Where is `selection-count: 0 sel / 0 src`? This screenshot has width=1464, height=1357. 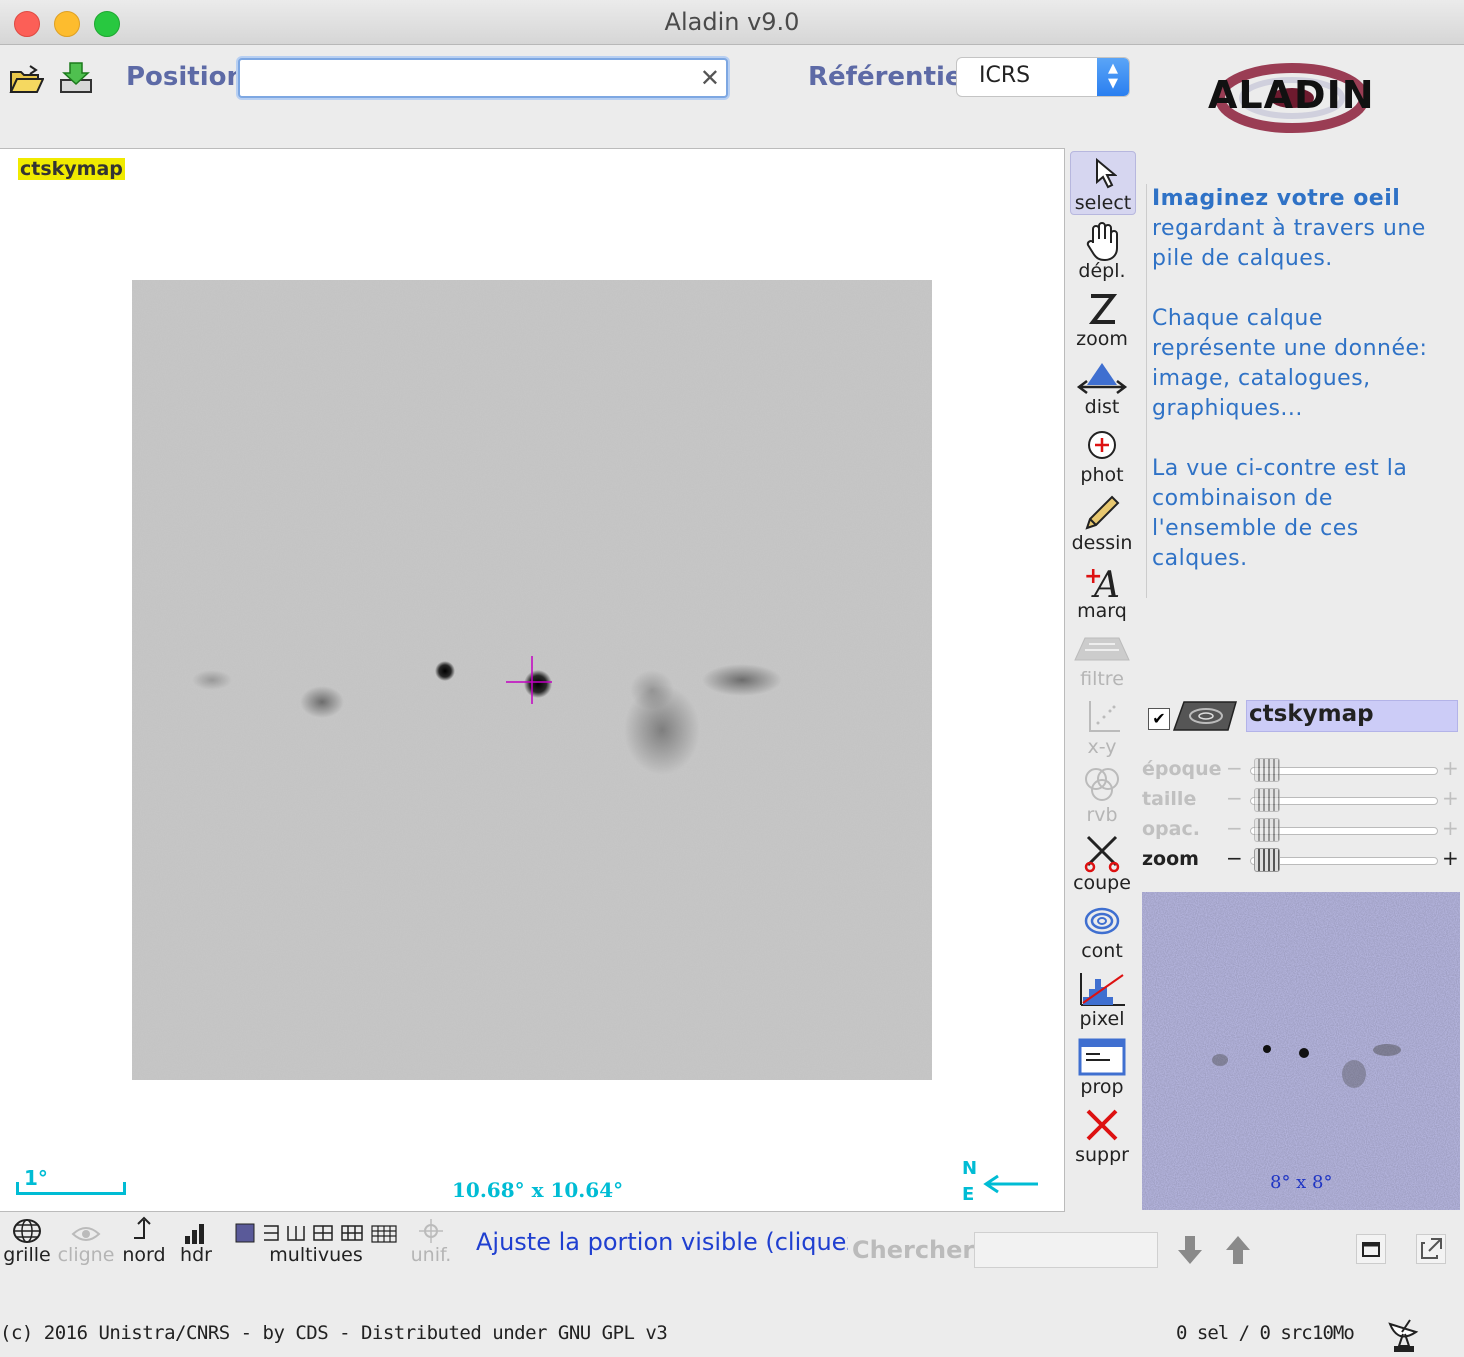 selection-count: 0 sel / 0 src is located at coordinates (1244, 1333).